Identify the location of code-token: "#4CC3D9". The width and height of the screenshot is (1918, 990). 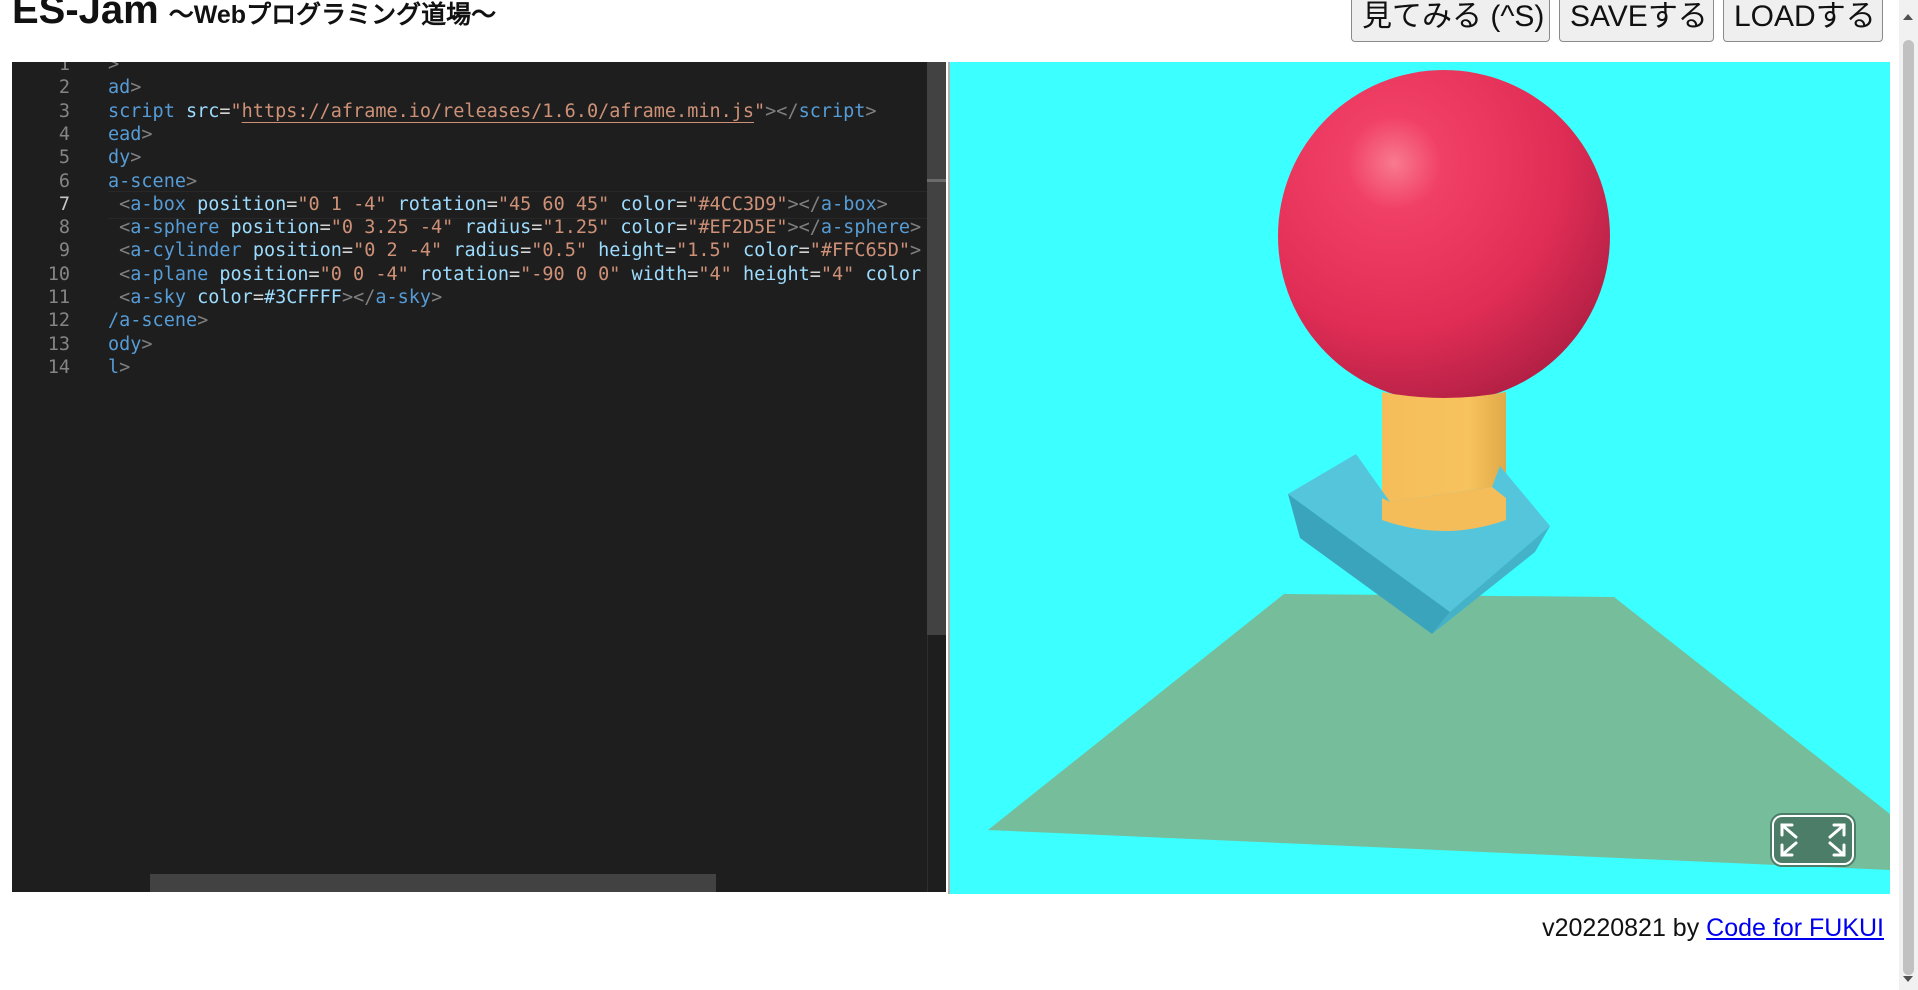
(737, 204).